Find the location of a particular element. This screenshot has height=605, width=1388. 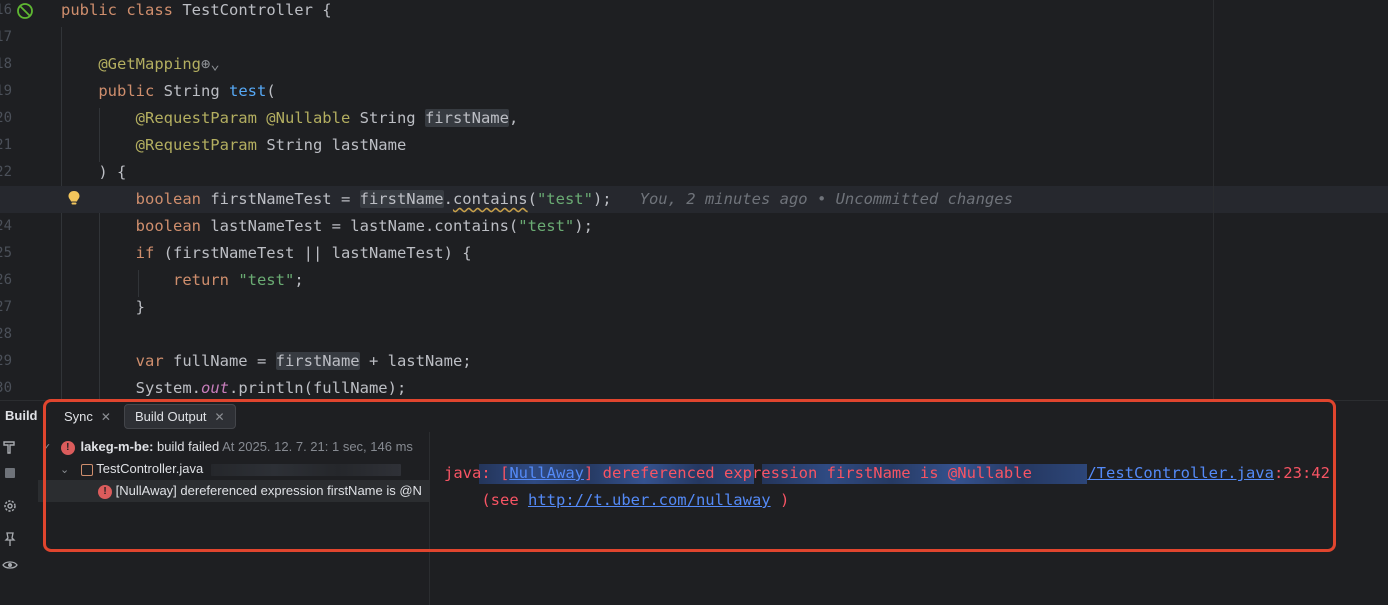

tool-window-title: Build is located at coordinates (21, 415).